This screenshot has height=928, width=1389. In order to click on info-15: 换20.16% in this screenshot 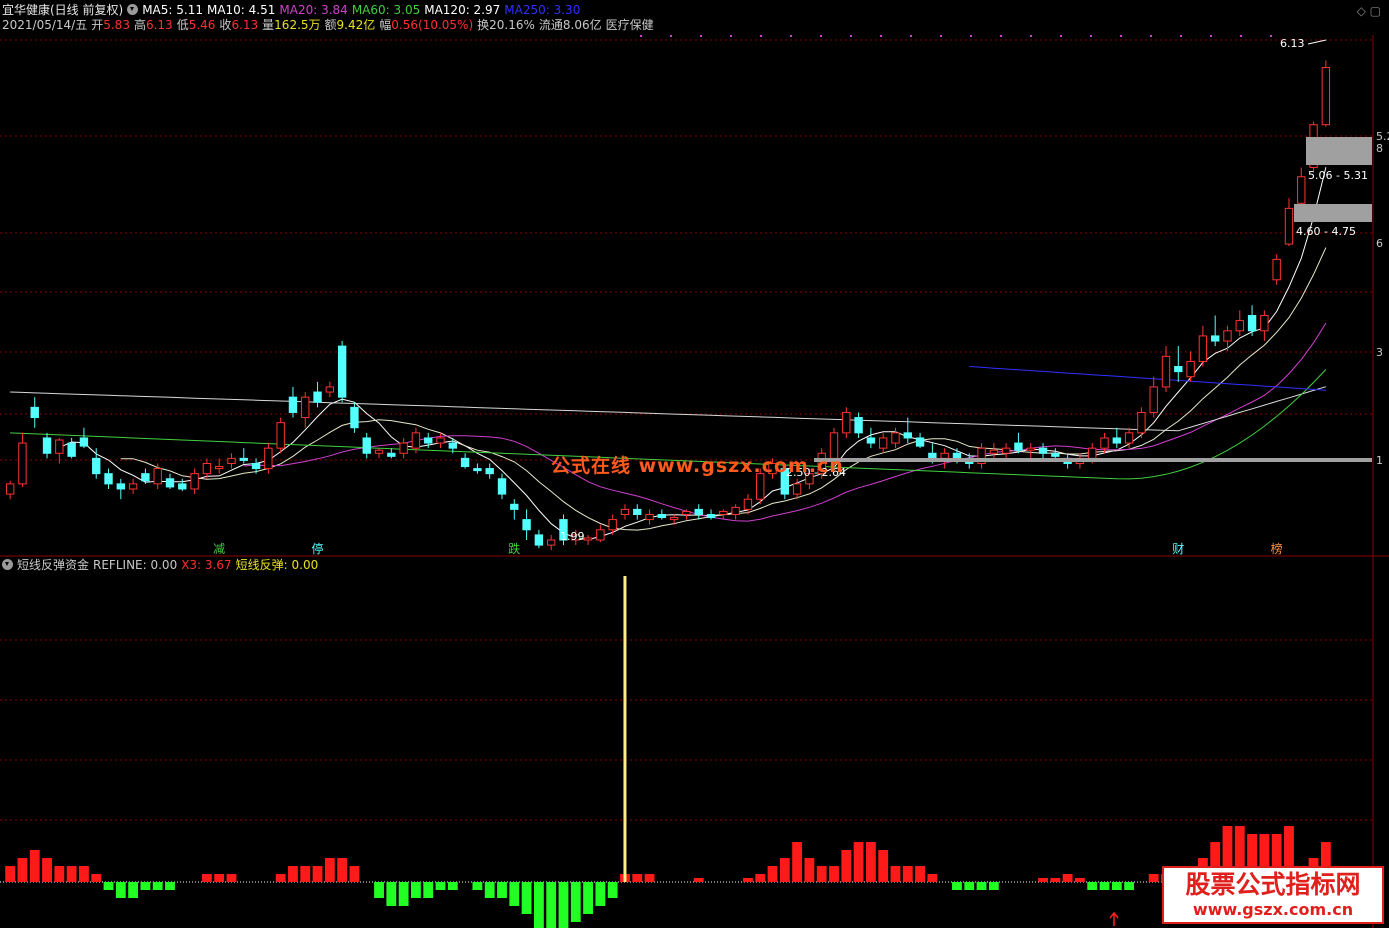, I will do `click(506, 25)`.